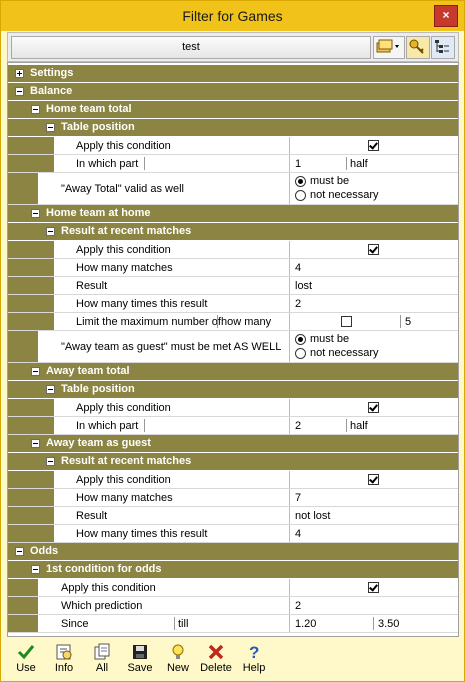 This screenshot has height=682, width=465. What do you see at coordinates (191, 47) in the screenshot?
I see `filter-name-field: test` at bounding box center [191, 47].